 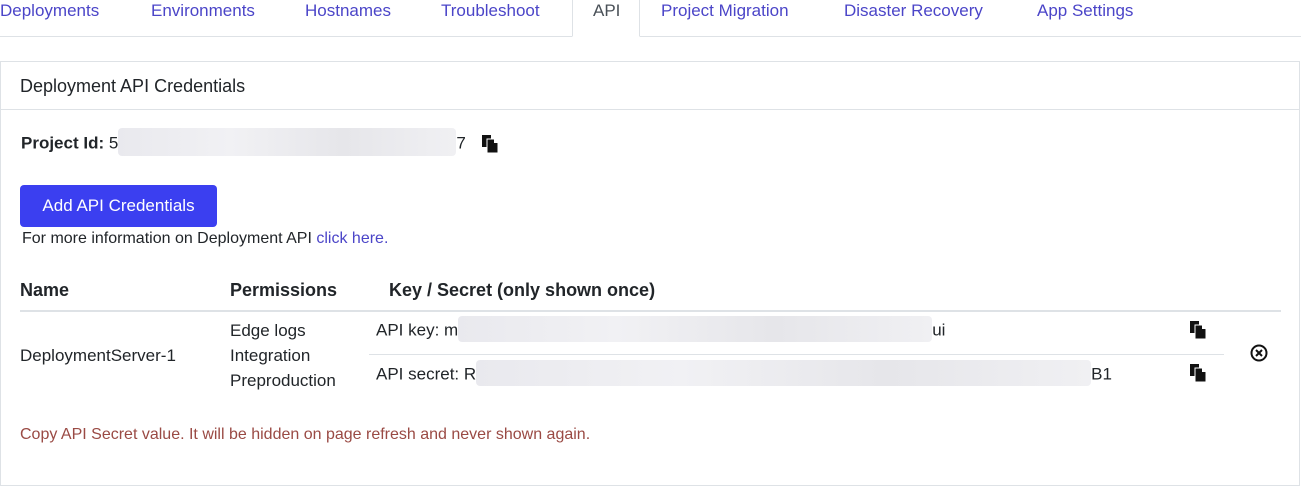 What do you see at coordinates (63, 143) in the screenshot?
I see `project-id-label: Project Id:` at bounding box center [63, 143].